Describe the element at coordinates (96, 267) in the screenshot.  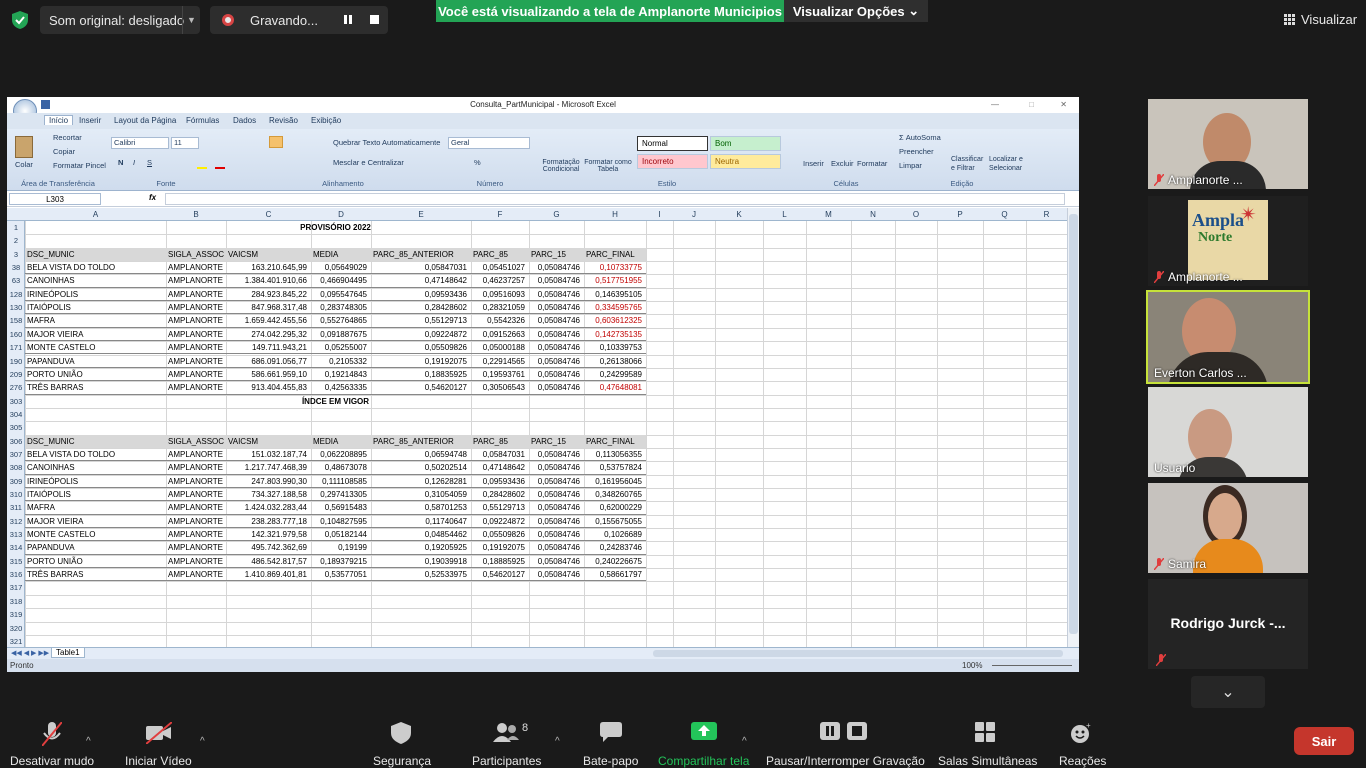
I see `cell: BELA VISTA DO TOLDO` at that location.